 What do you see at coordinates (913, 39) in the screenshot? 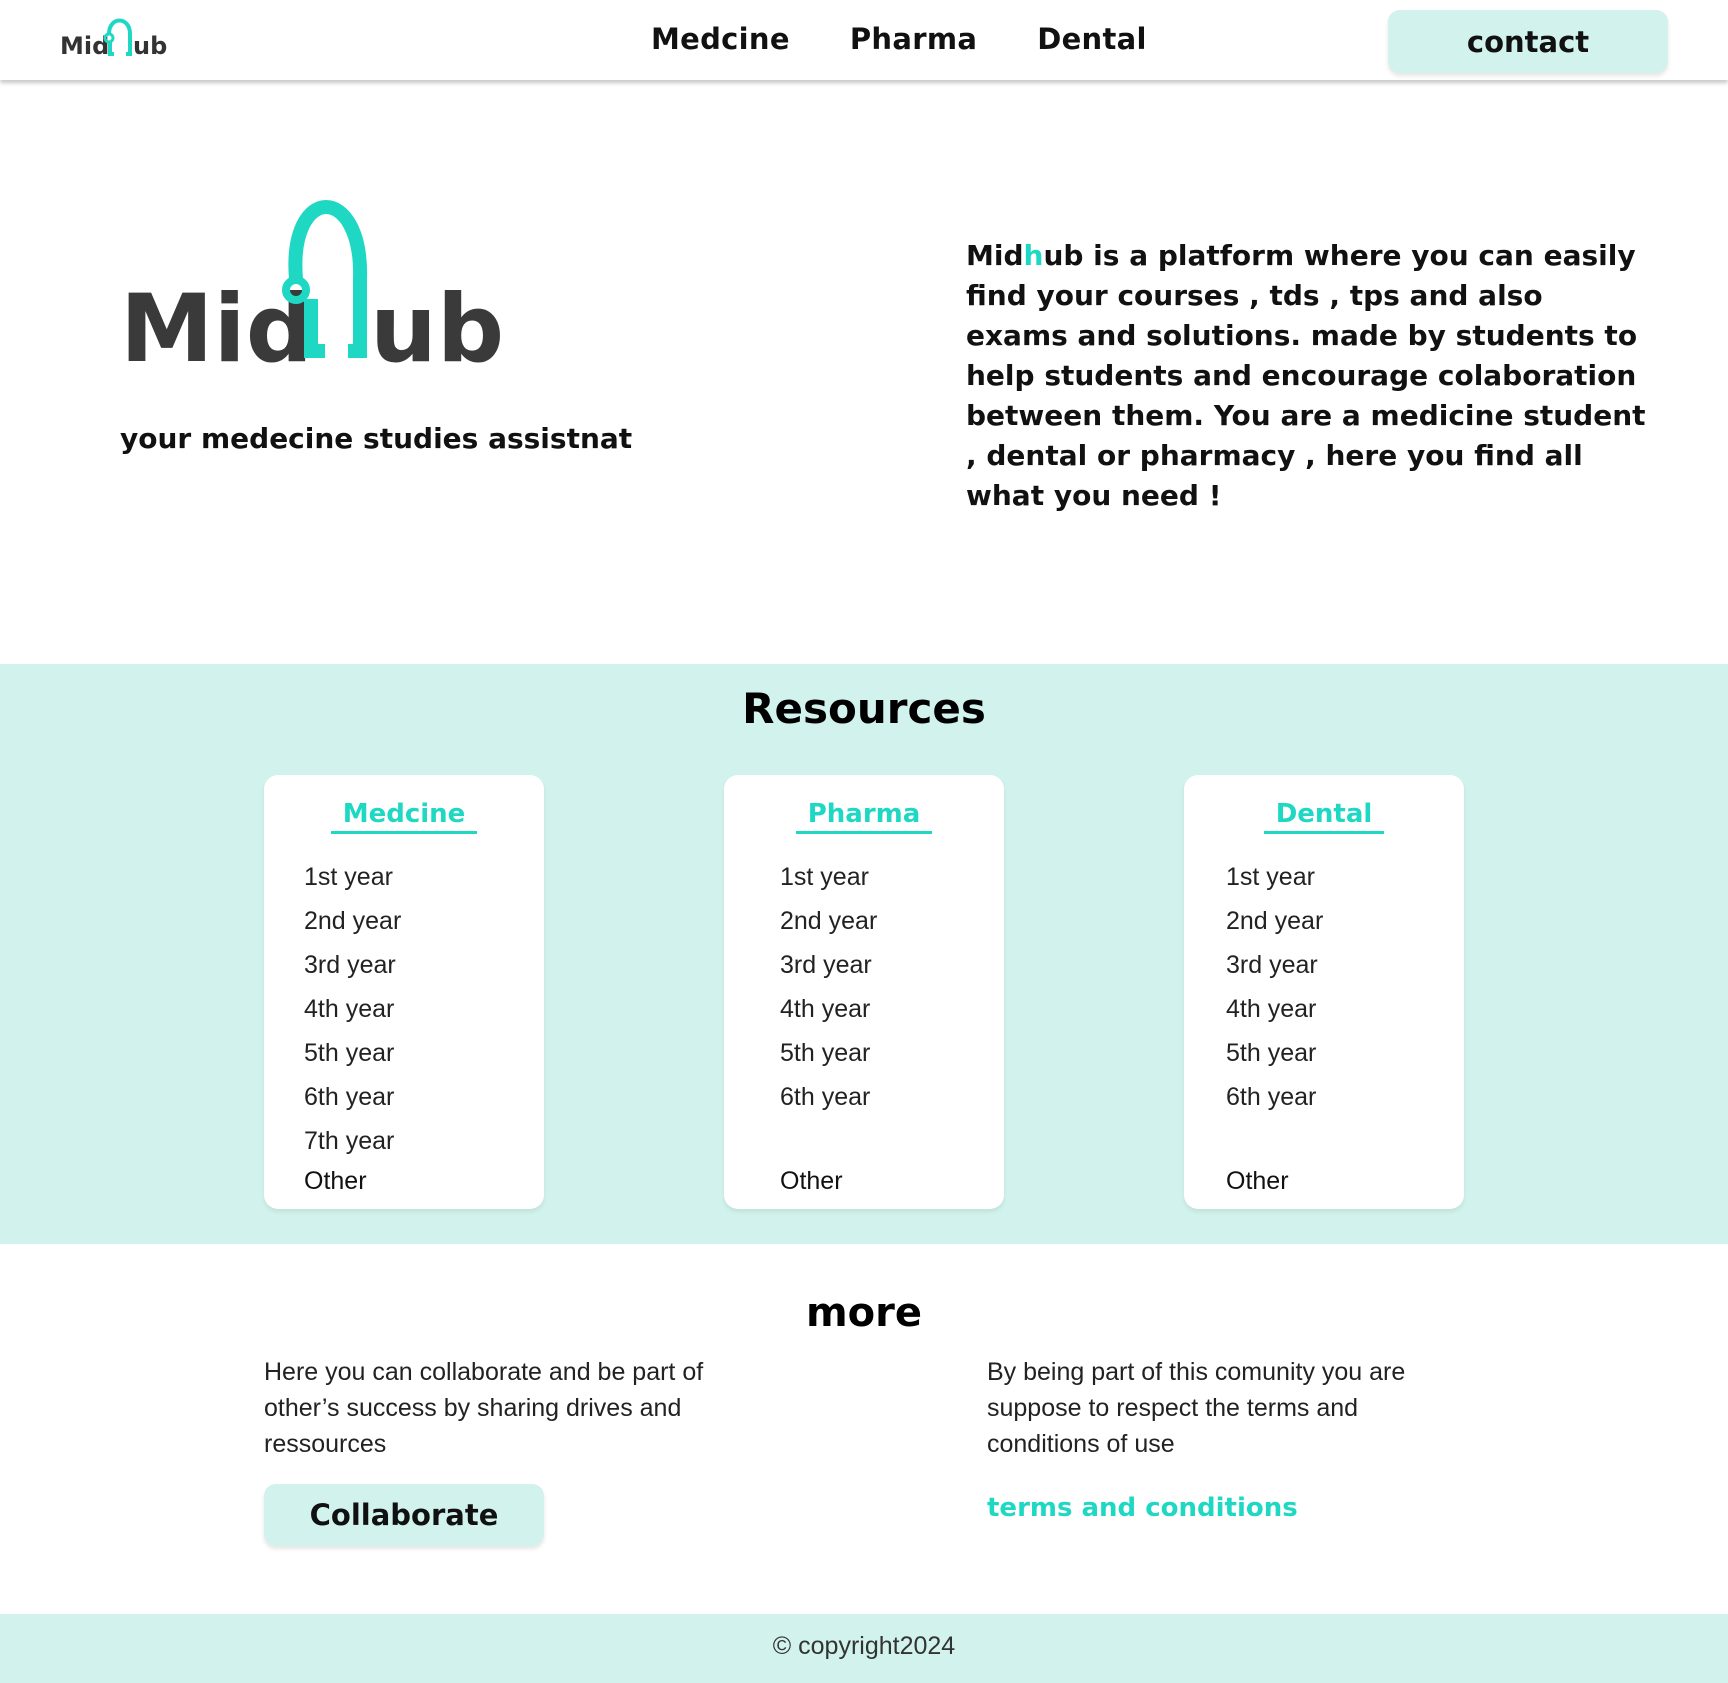
I see `nav-link-pharma: Pharma` at bounding box center [913, 39].